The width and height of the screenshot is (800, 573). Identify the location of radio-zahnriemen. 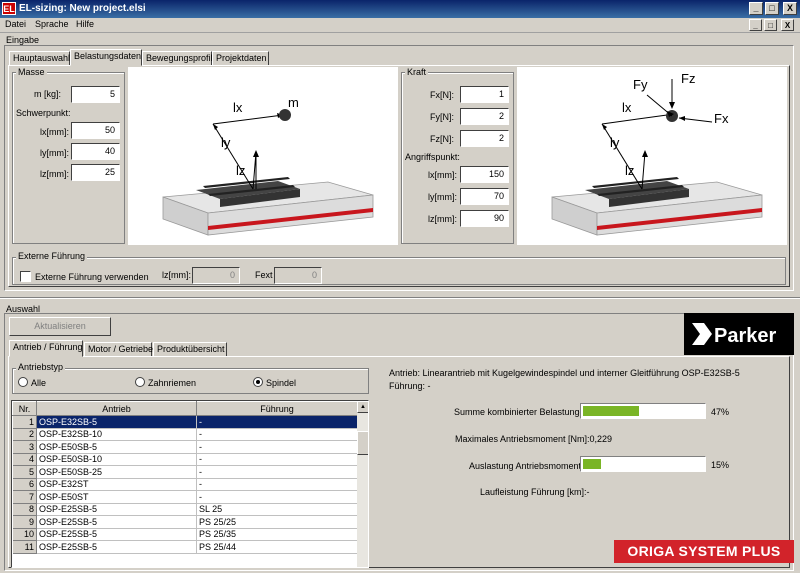
(140, 382).